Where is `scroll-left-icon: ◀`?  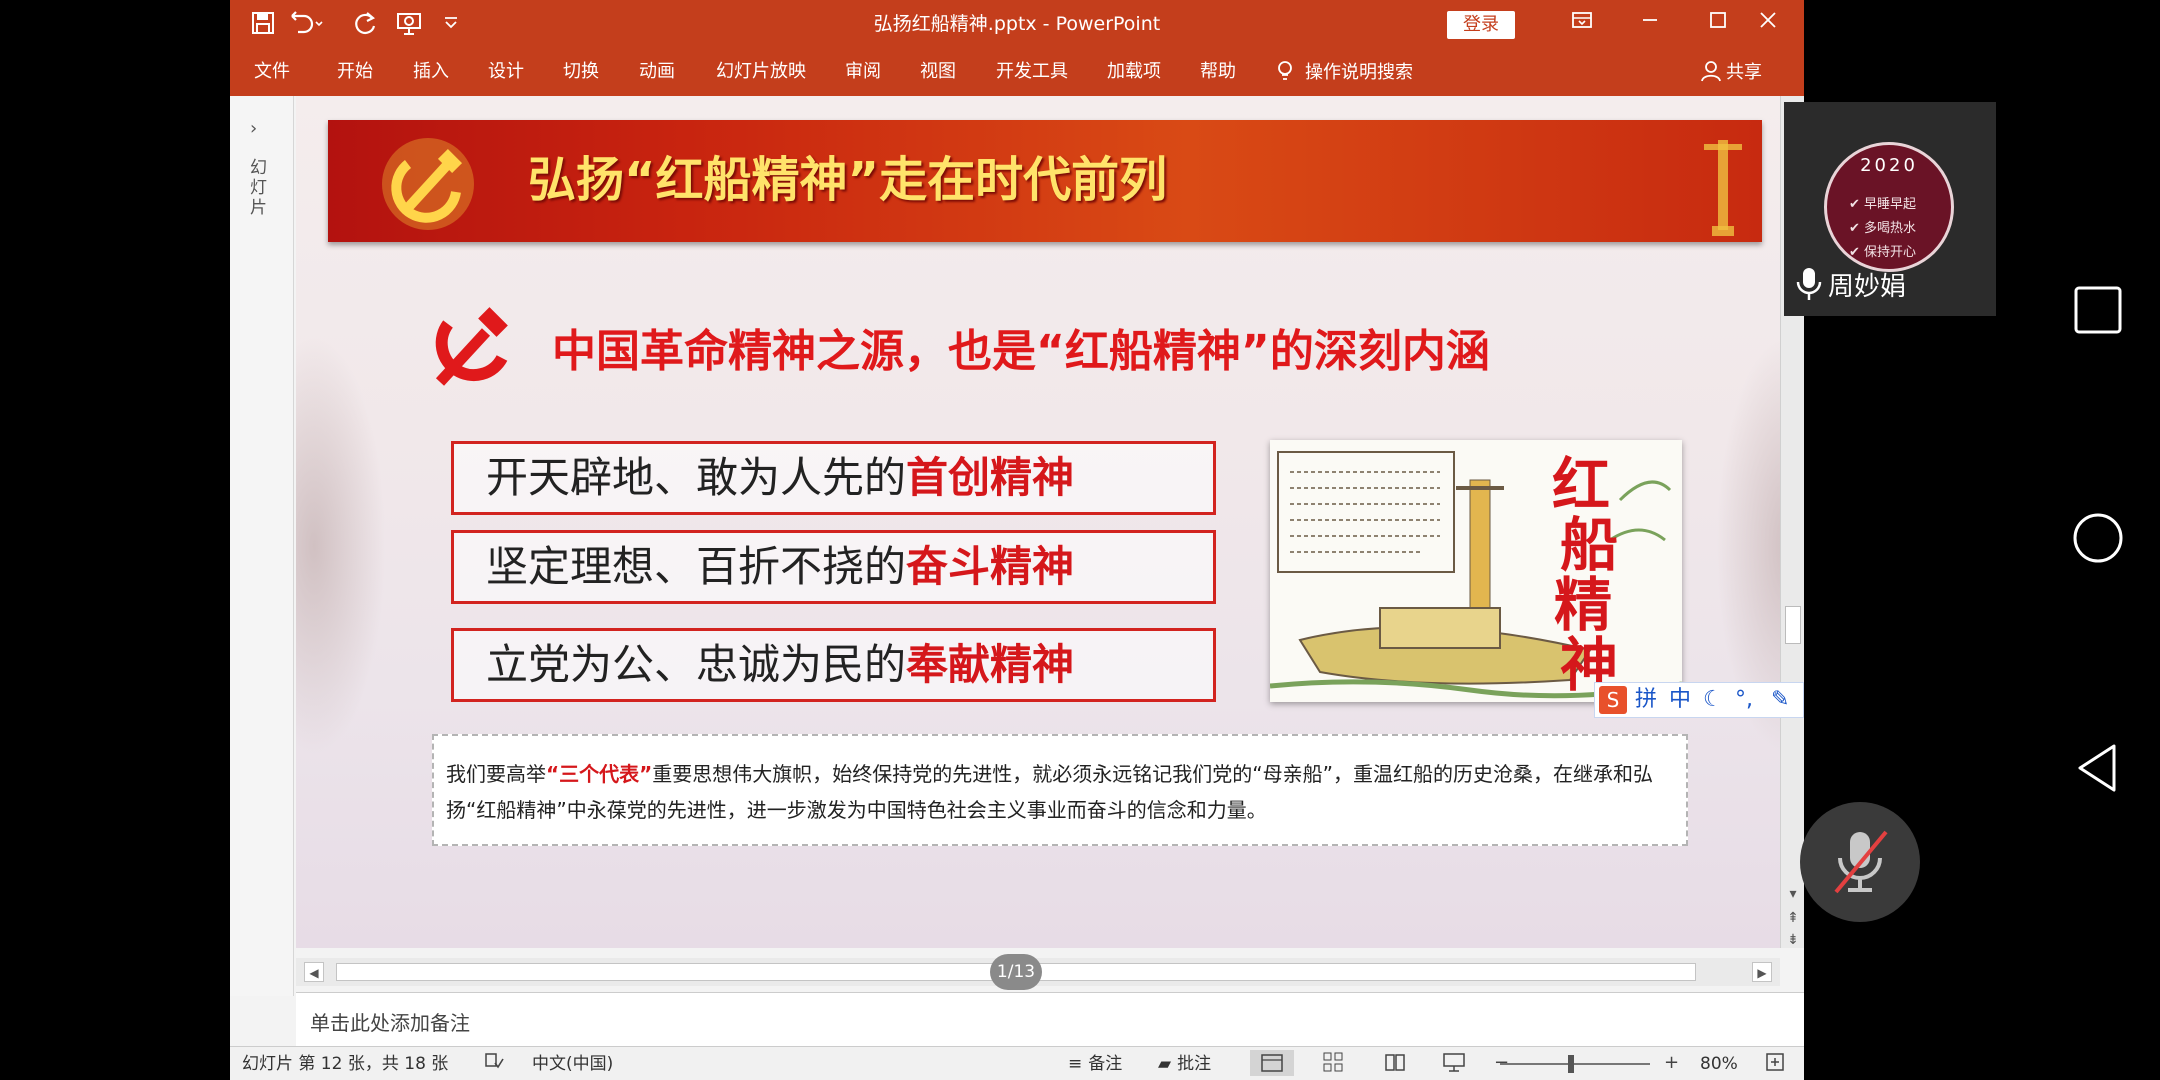 scroll-left-icon: ◀ is located at coordinates (314, 972).